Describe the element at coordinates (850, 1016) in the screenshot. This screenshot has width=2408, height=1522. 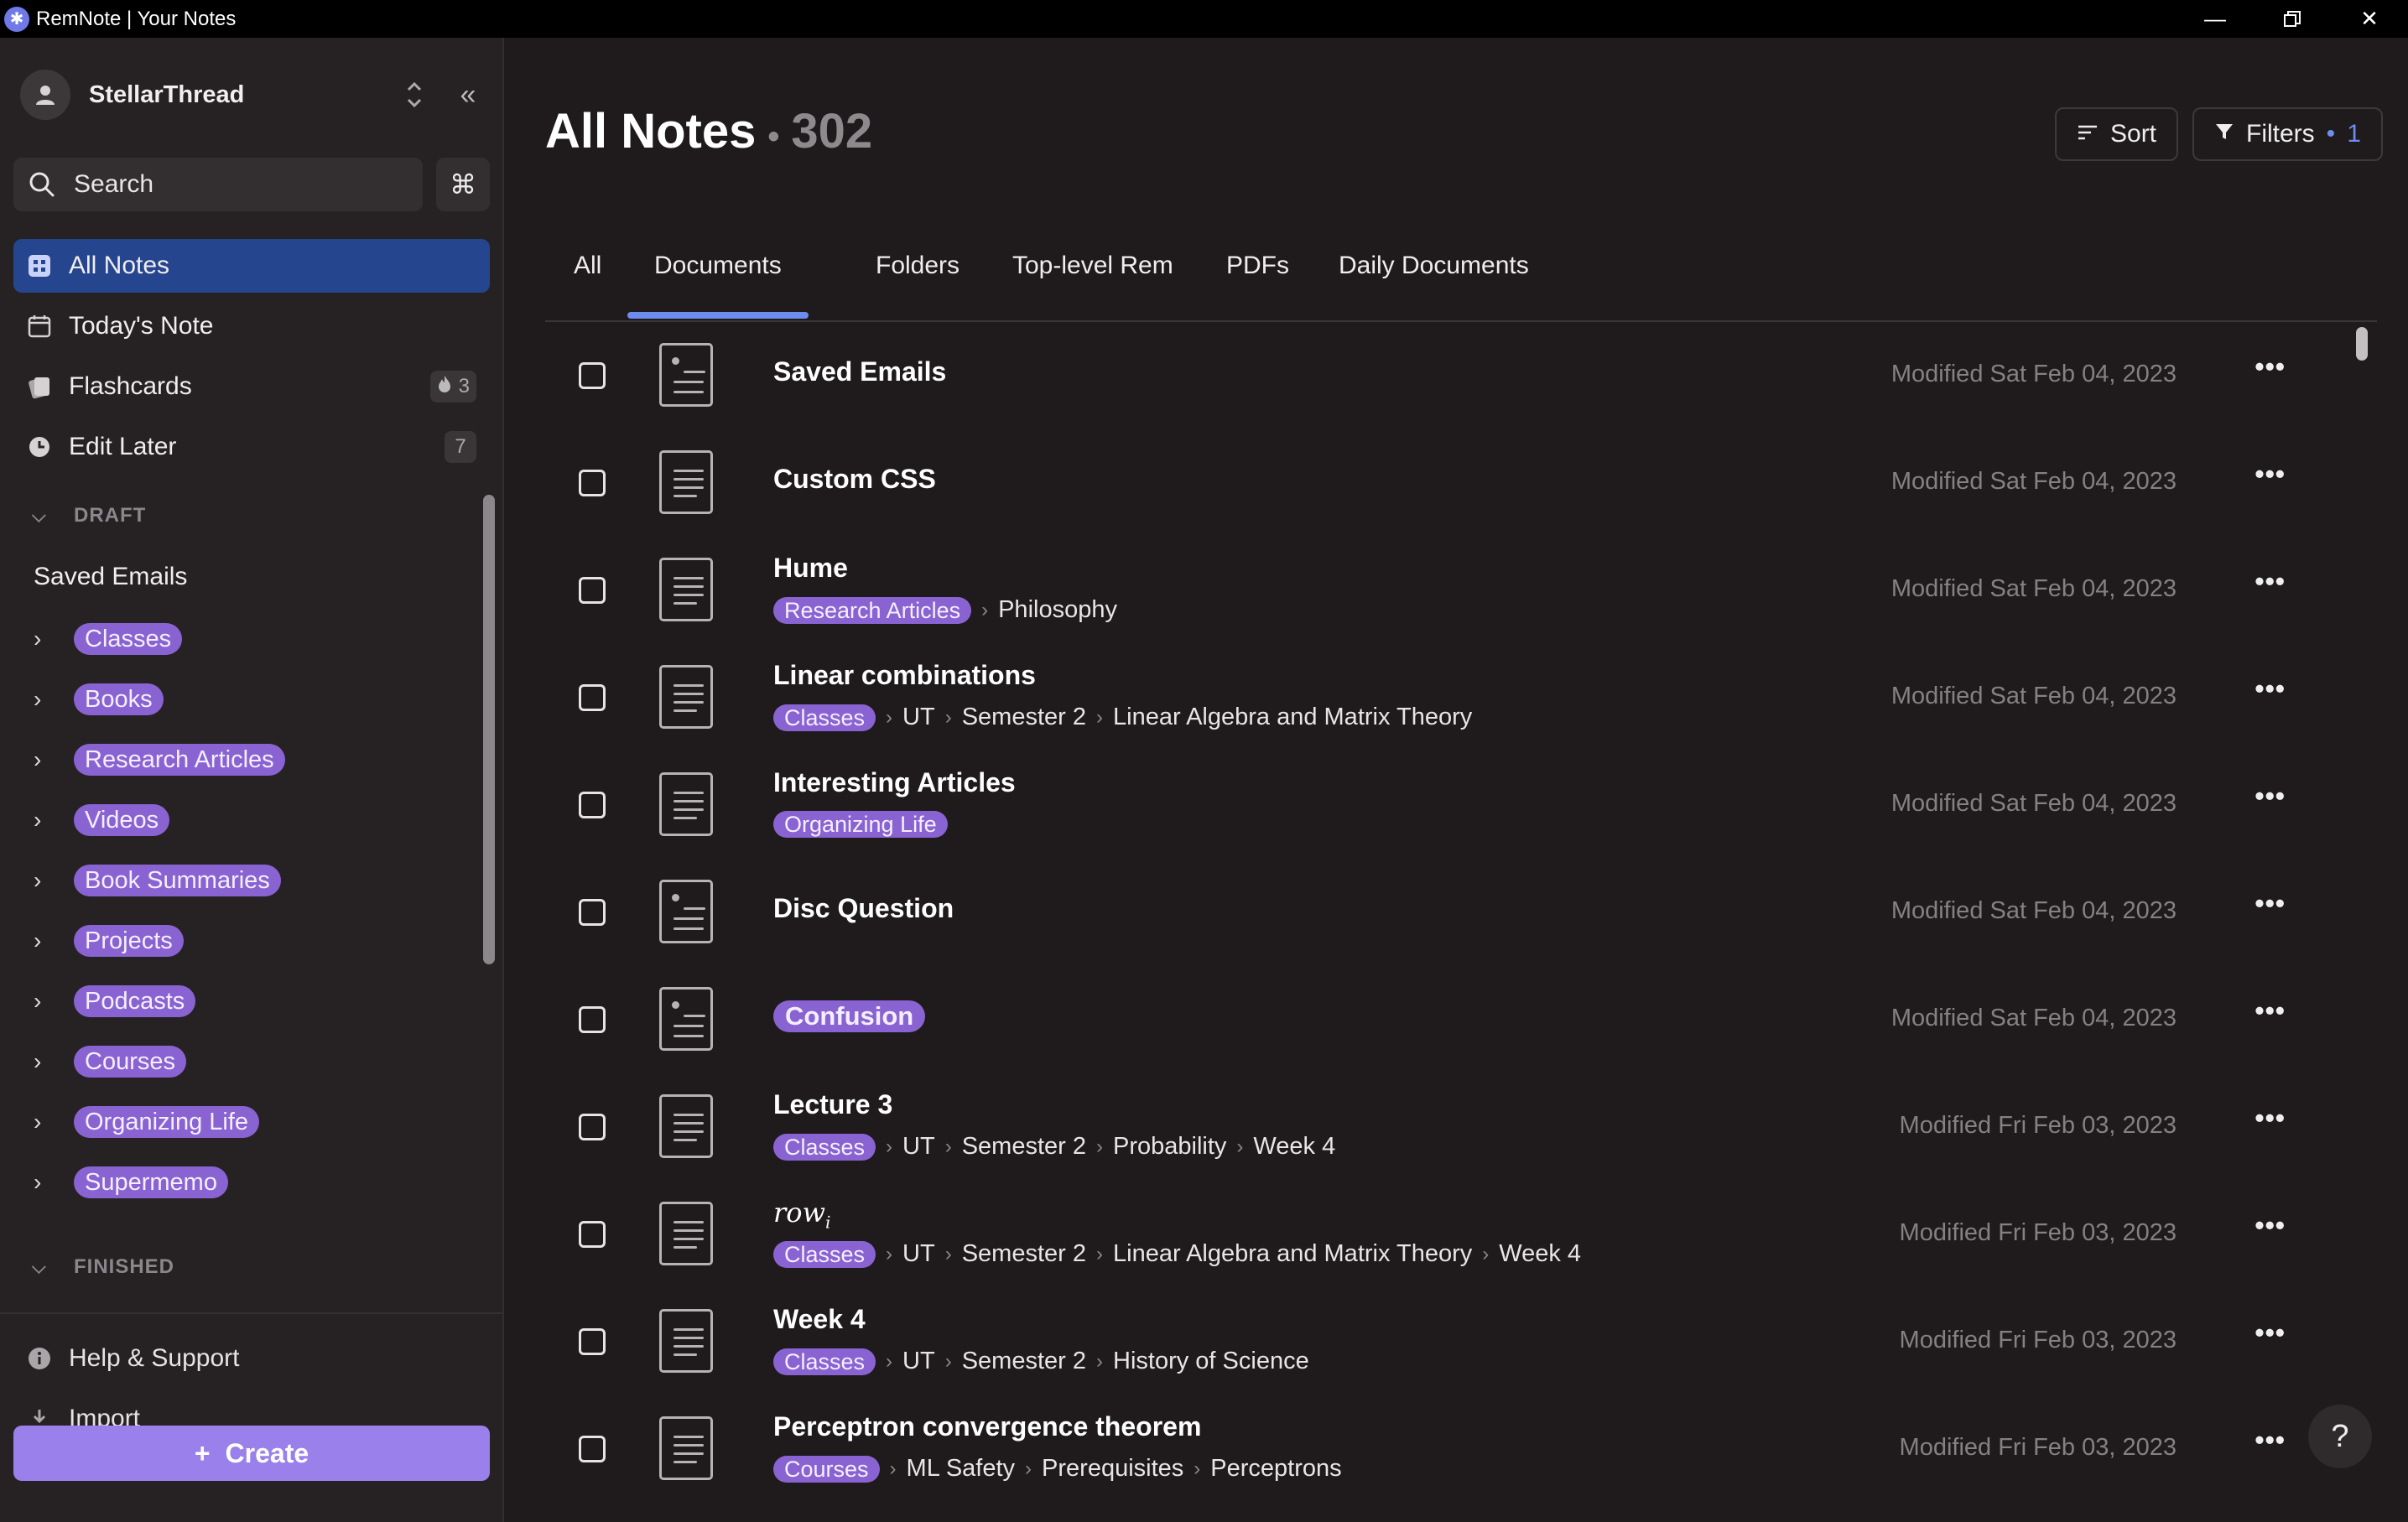
I see `row-title: Confusion` at that location.